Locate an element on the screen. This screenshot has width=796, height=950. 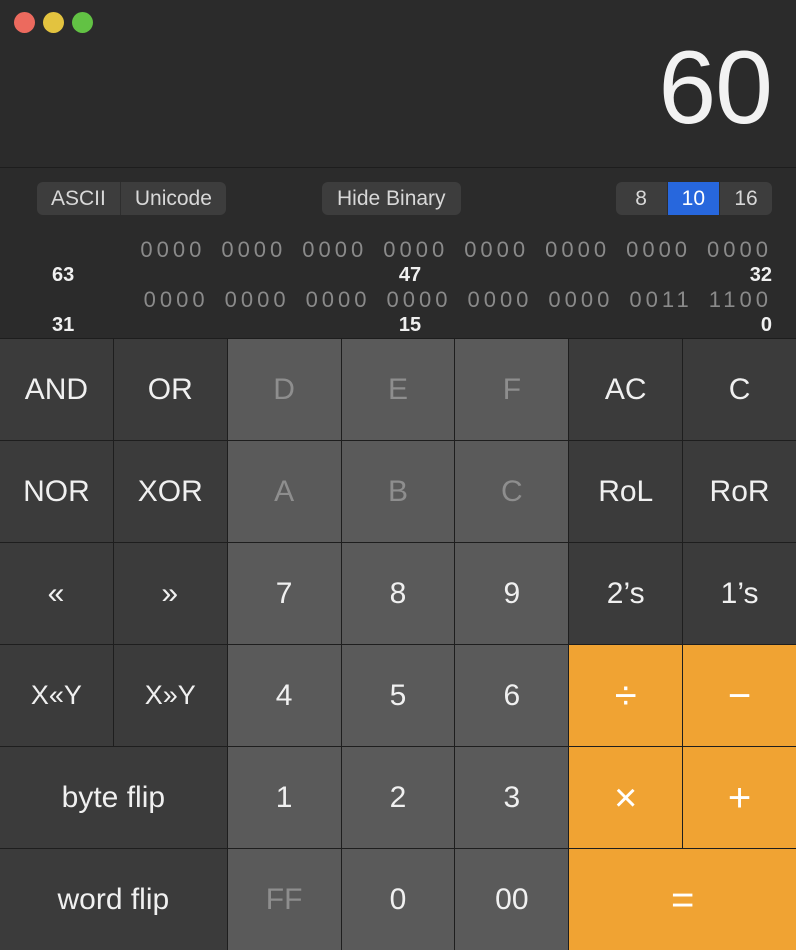
base-option-10: 10 is located at coordinates (693, 198).